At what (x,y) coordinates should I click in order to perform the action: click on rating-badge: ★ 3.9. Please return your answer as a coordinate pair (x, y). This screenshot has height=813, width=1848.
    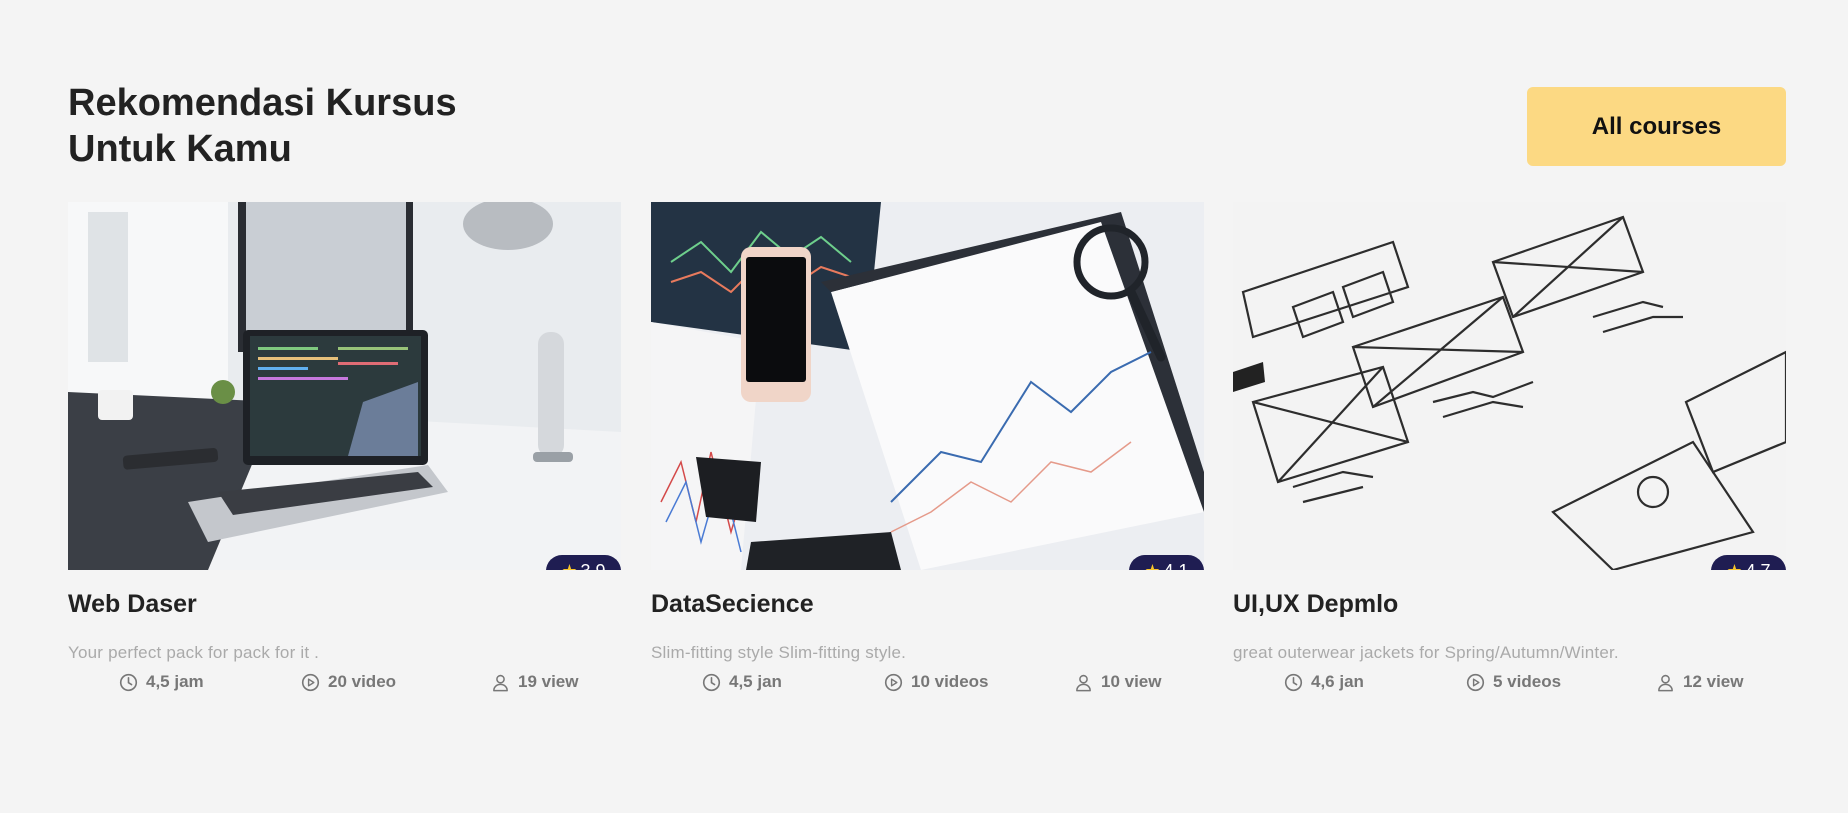
    Looking at the image, I should click on (583, 562).